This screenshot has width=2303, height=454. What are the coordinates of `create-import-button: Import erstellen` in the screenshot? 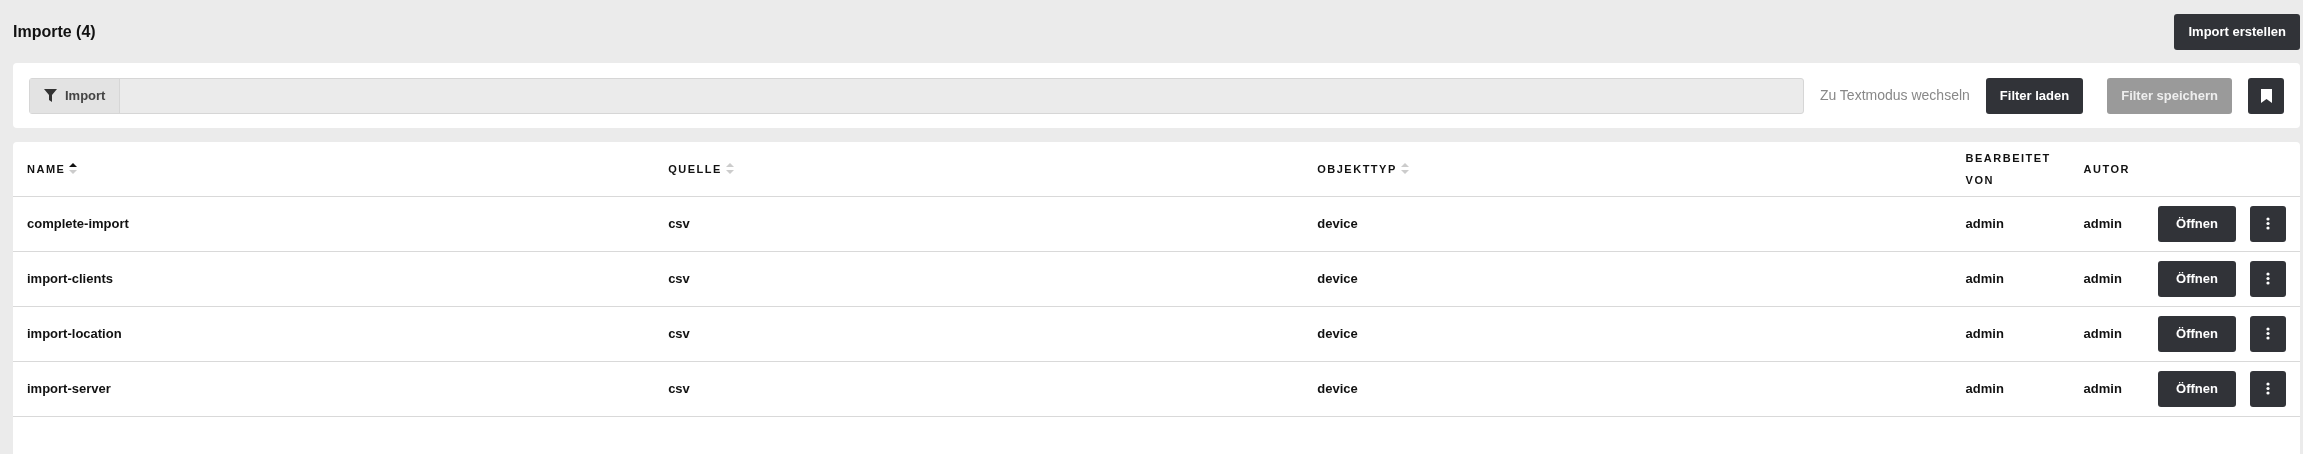 It's located at (2237, 31).